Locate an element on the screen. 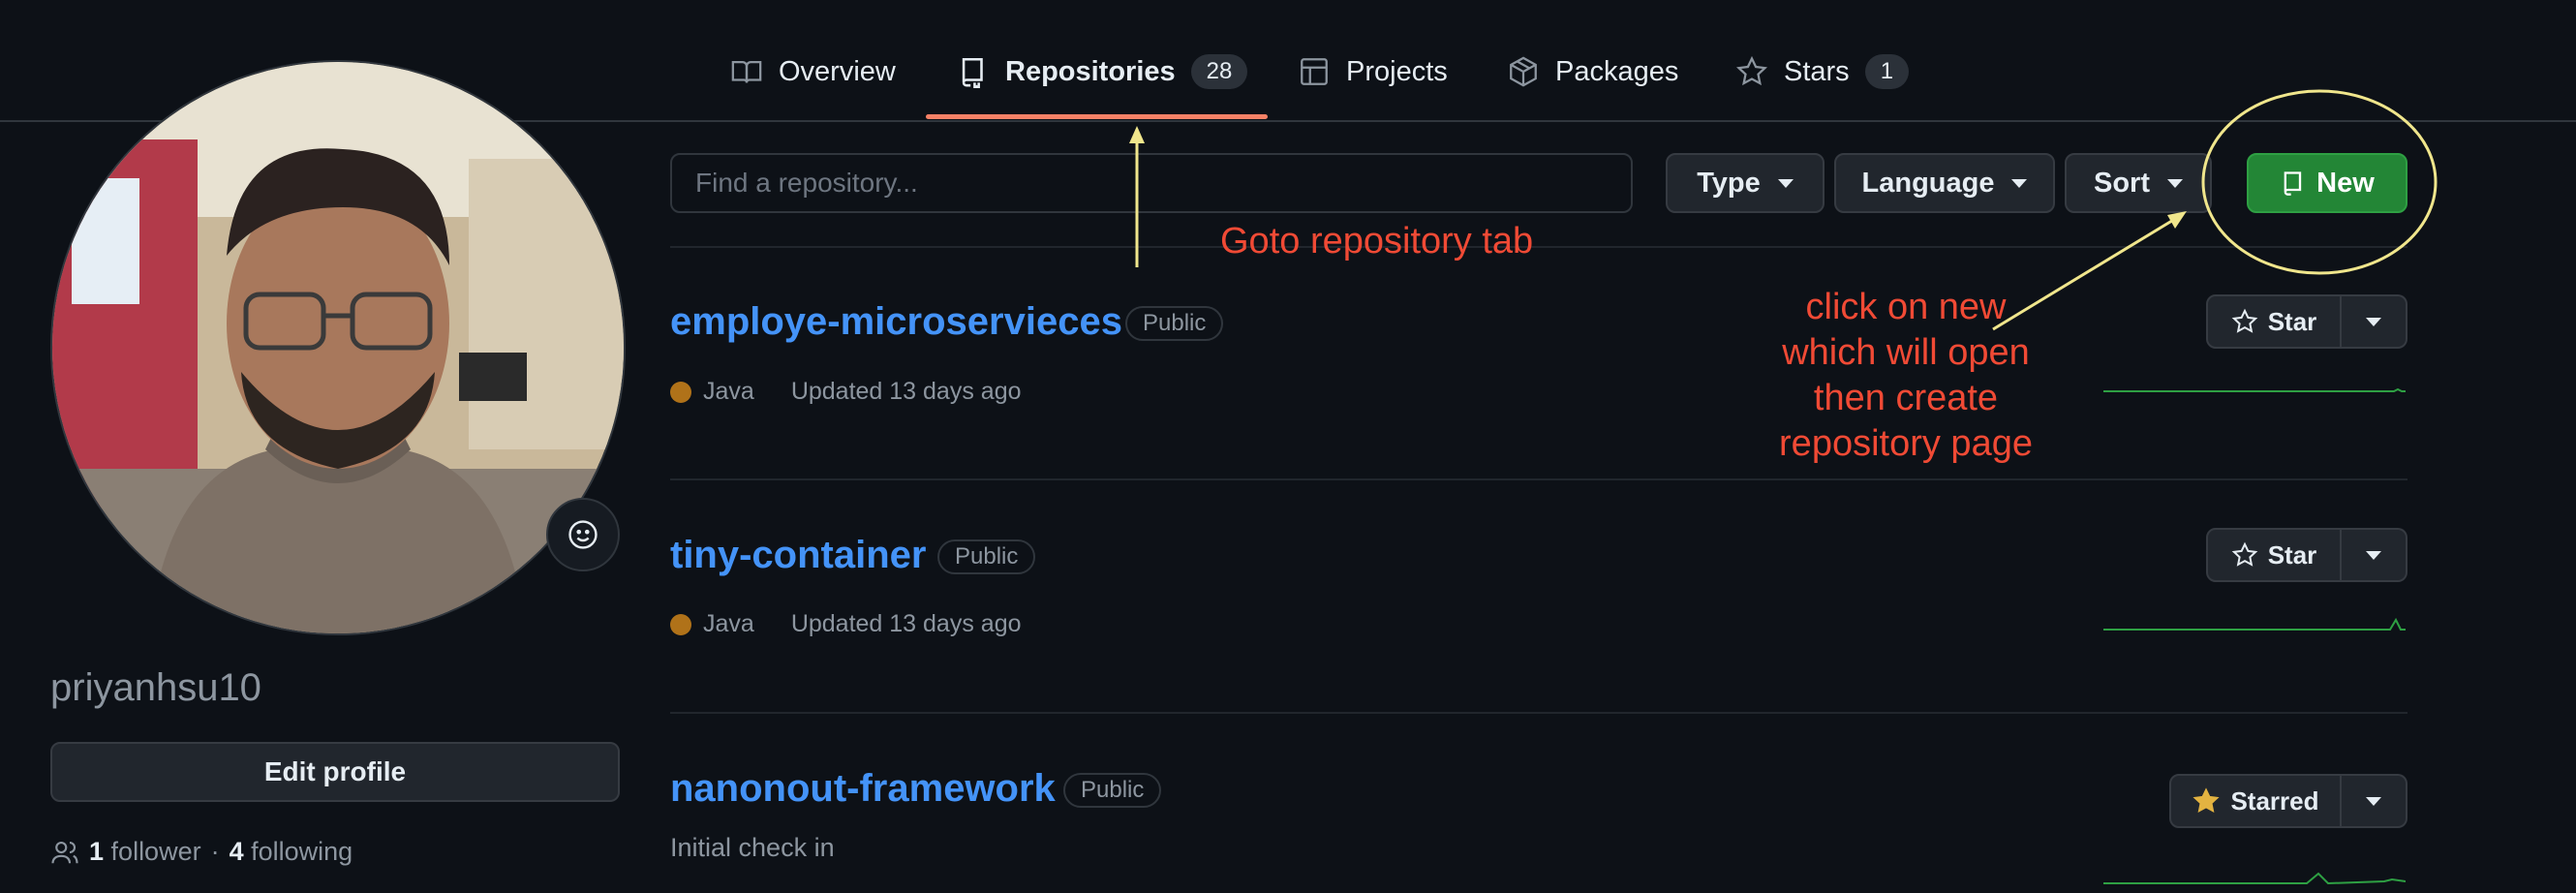  tab-overview: Overview is located at coordinates (813, 71).